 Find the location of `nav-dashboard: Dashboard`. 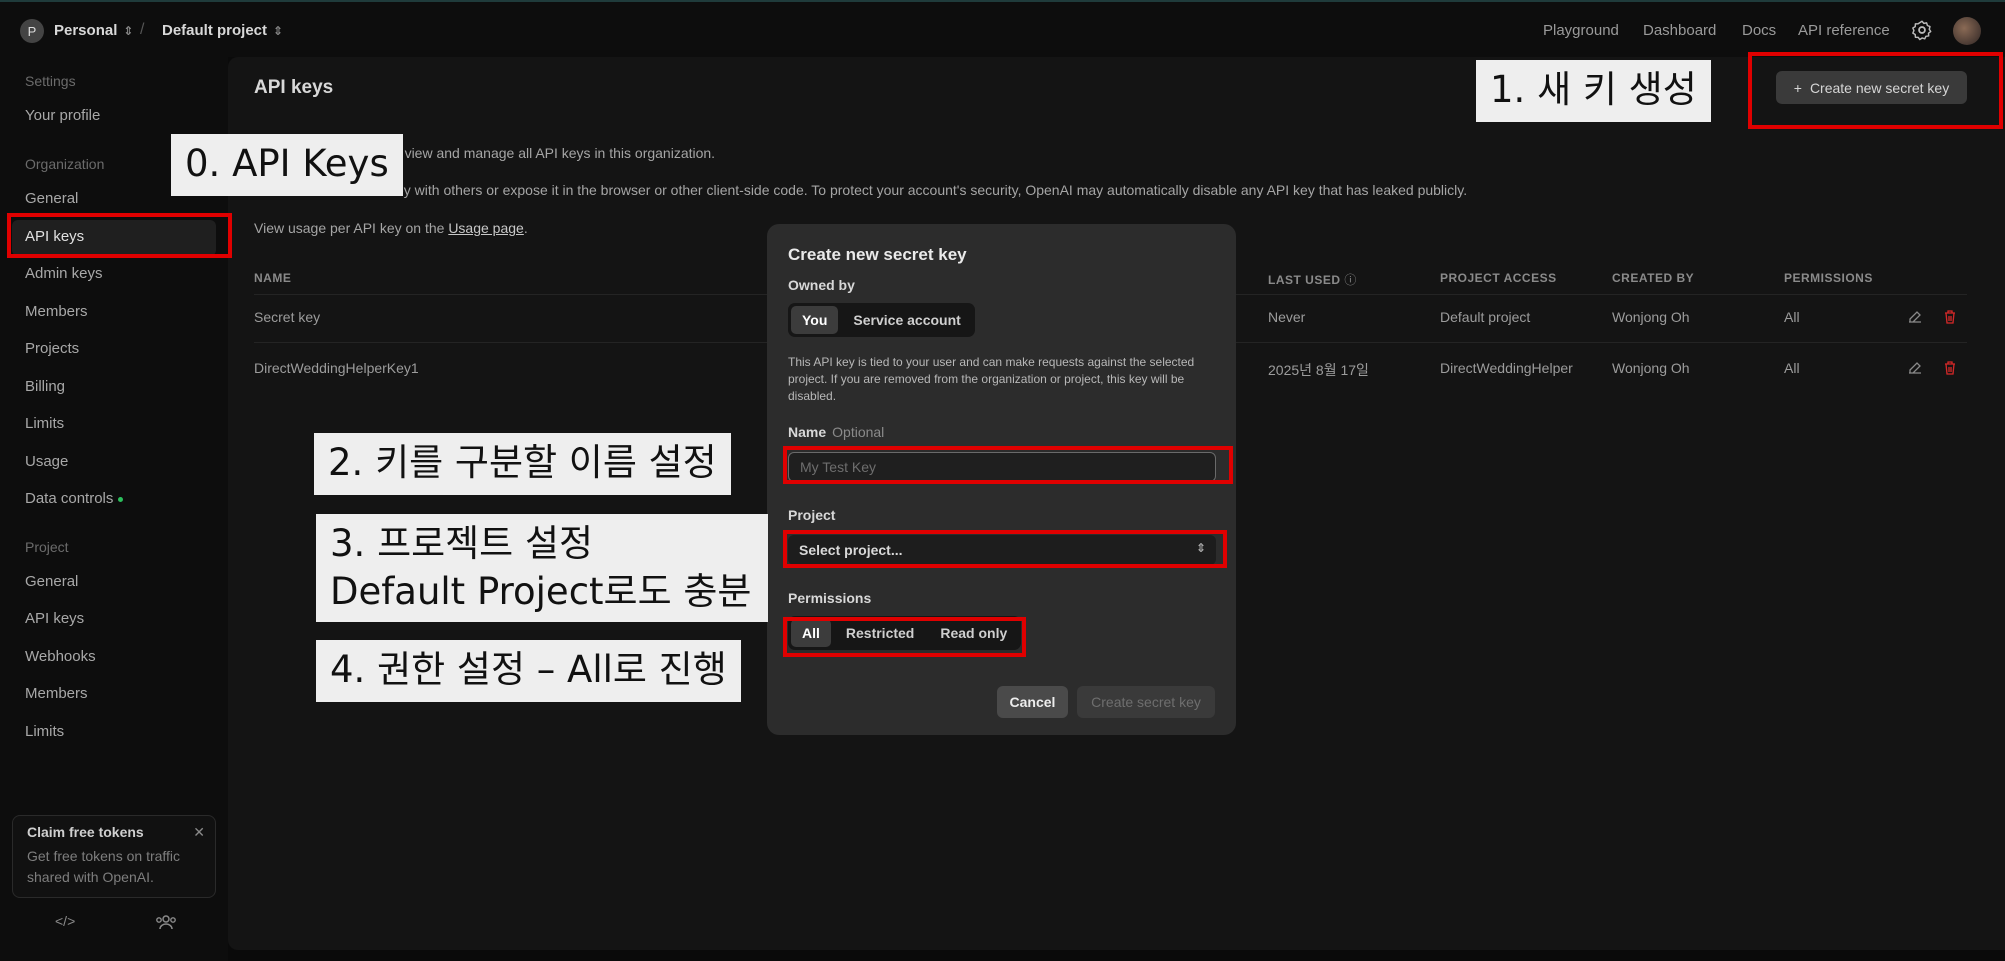

nav-dashboard: Dashboard is located at coordinates (1679, 30).